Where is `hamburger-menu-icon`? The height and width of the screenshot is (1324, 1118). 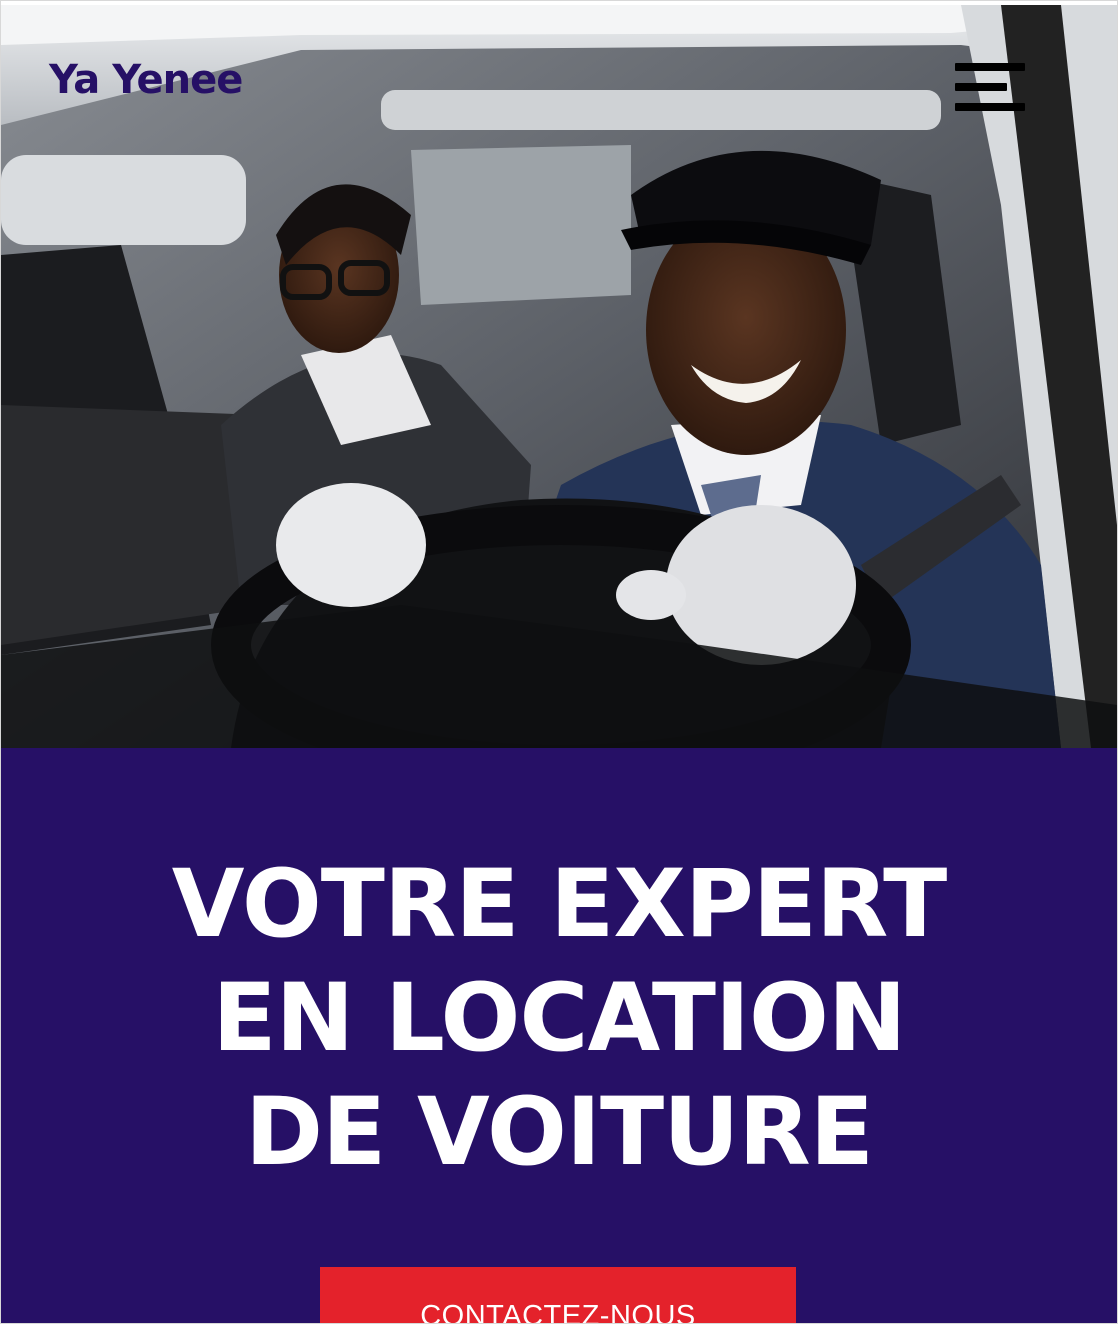
hamburger-menu-icon is located at coordinates (989, 91).